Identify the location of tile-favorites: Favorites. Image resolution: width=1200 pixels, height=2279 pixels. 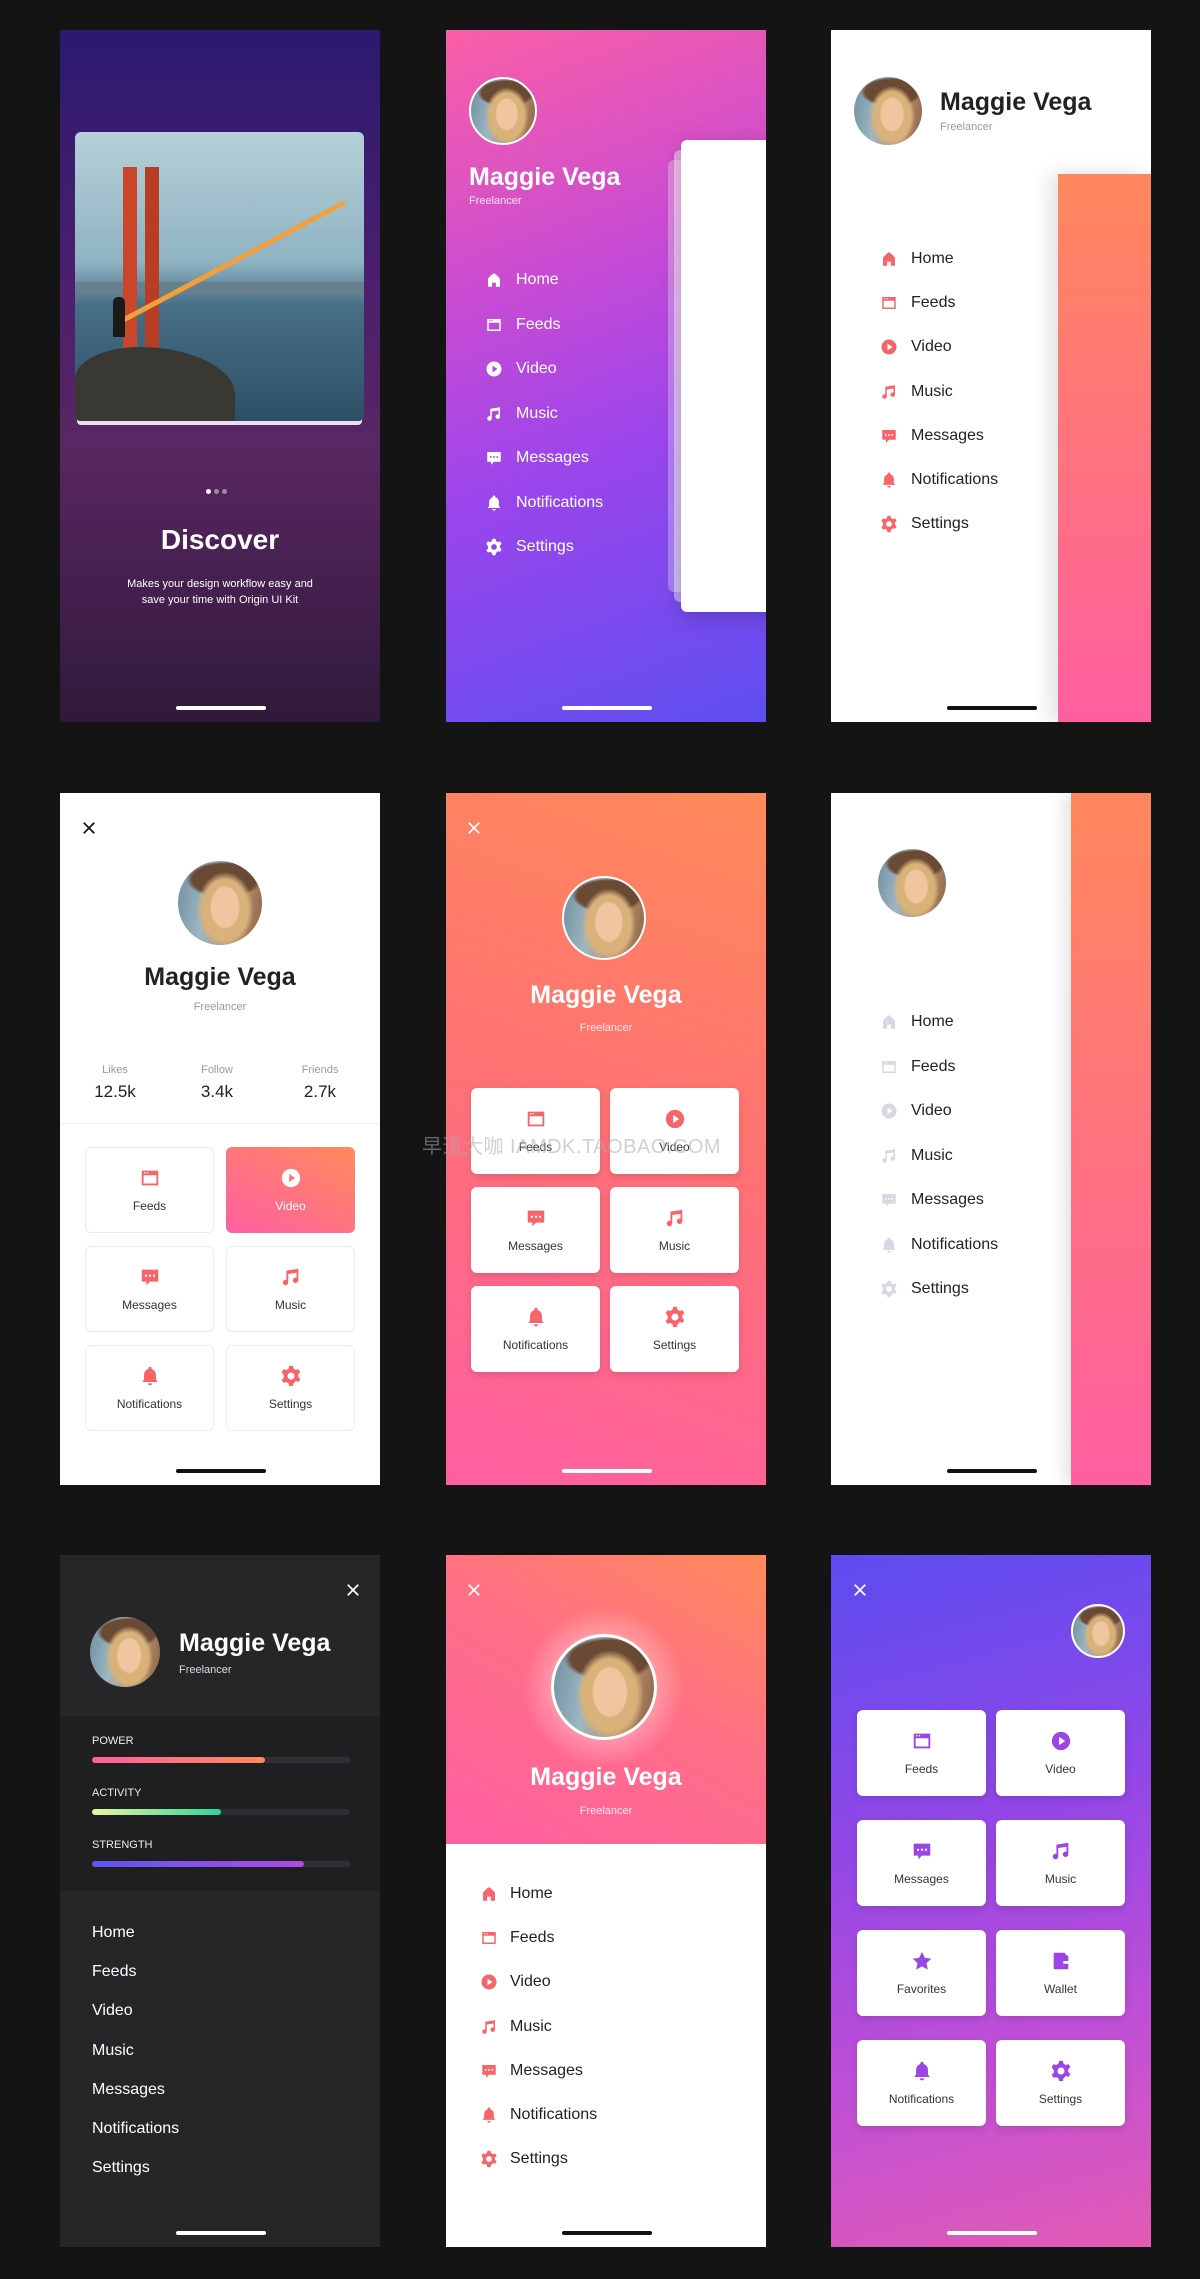
(921, 1973).